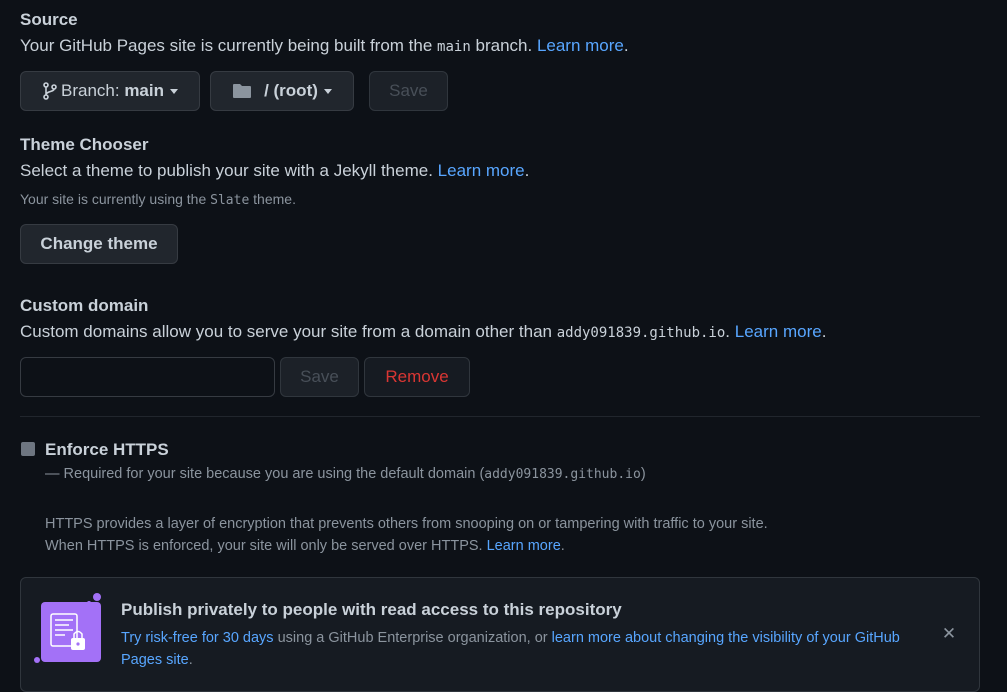  Describe the element at coordinates (49, 19) in the screenshot. I see `source-title: Source` at that location.